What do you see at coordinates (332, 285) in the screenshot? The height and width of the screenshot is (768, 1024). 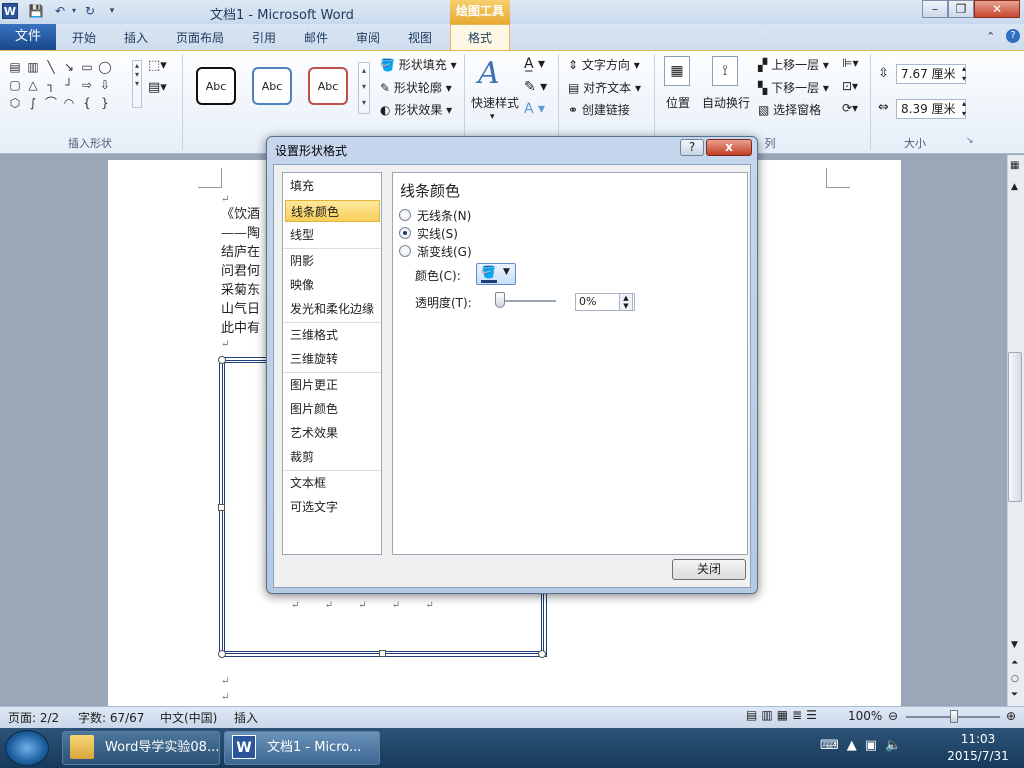 I see `nav-item-reflection: 映像` at bounding box center [332, 285].